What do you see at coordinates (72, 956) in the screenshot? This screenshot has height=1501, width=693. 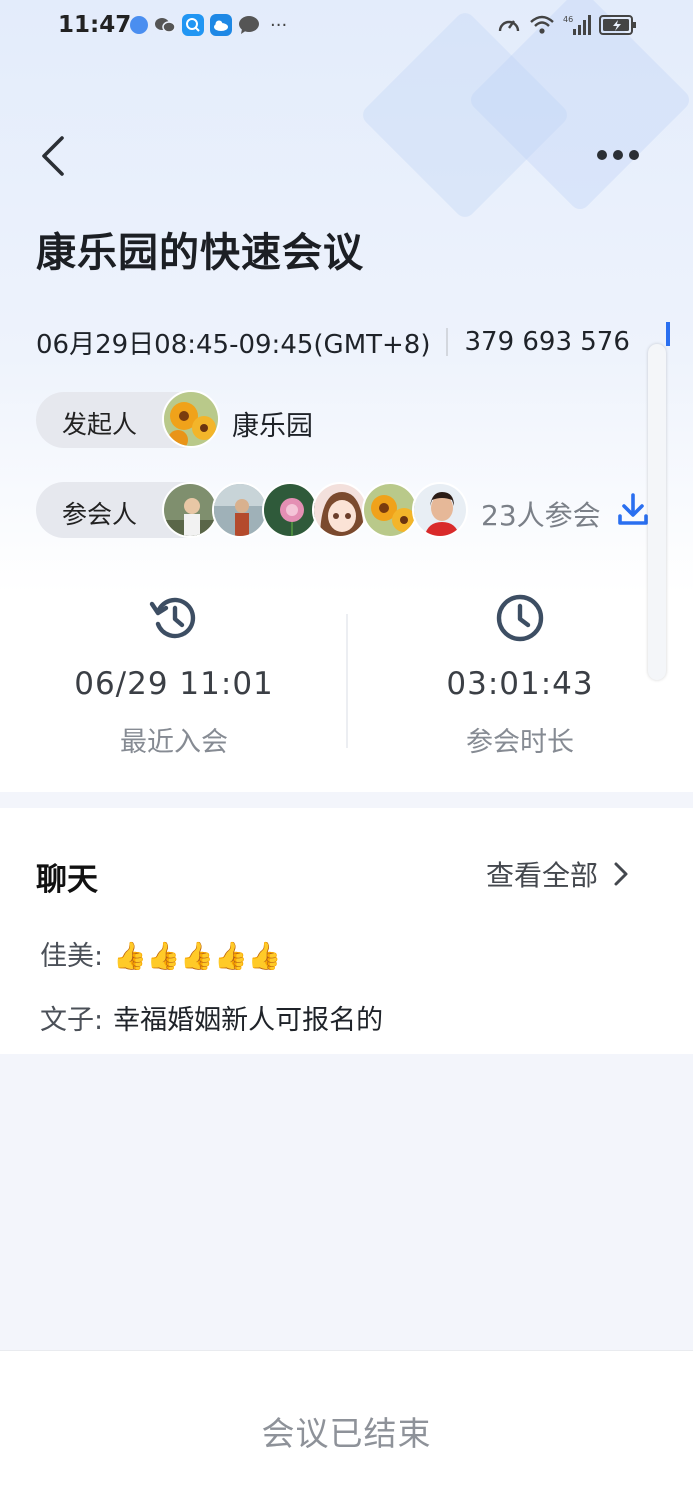 I see `chat-sender: 佳美:` at bounding box center [72, 956].